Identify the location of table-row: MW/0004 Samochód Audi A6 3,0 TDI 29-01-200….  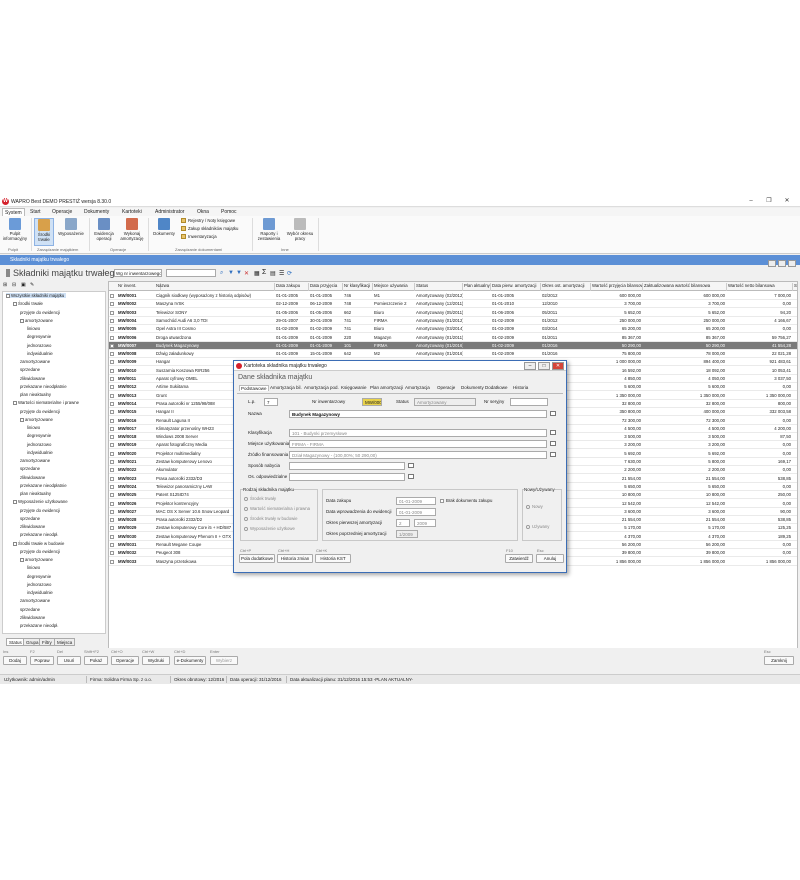
(453, 321).